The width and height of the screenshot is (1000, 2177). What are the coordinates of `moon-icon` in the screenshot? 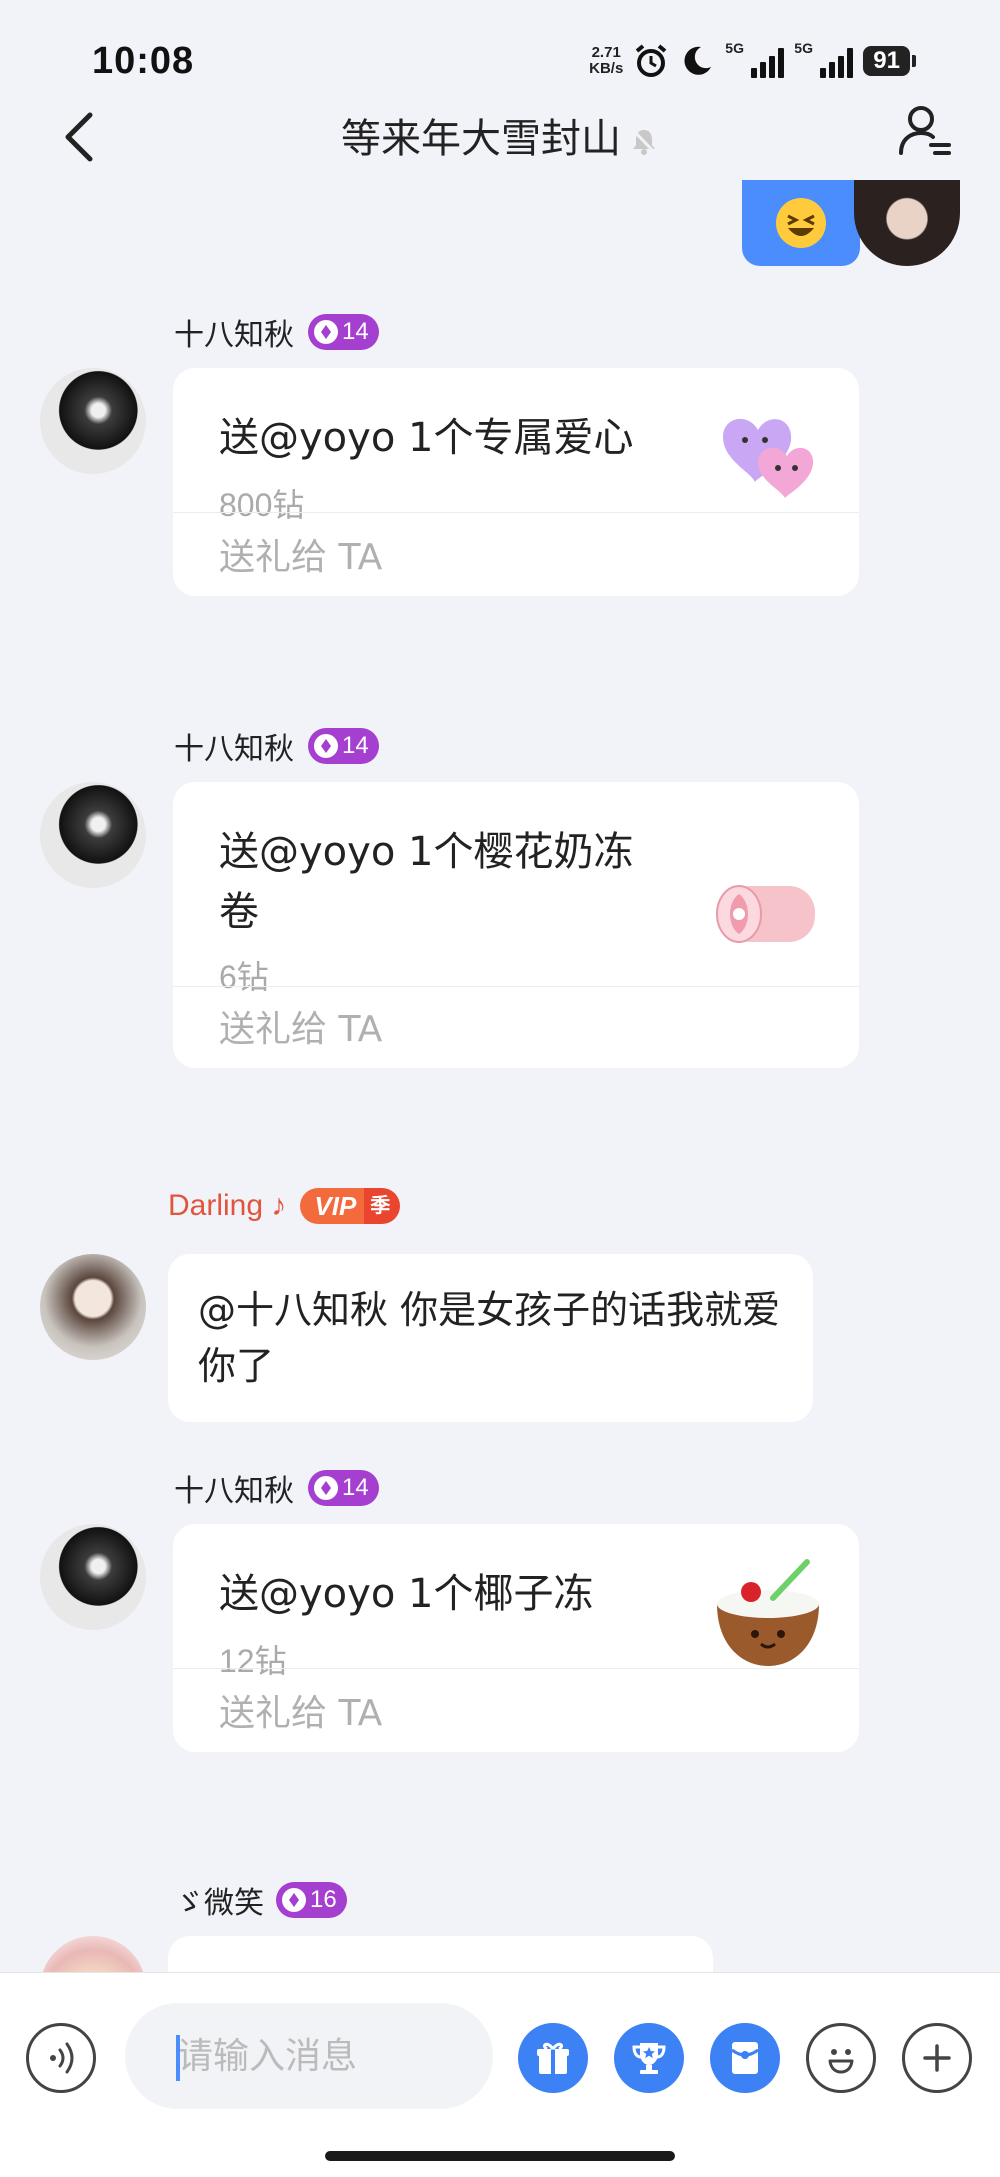 It's located at (698, 60).